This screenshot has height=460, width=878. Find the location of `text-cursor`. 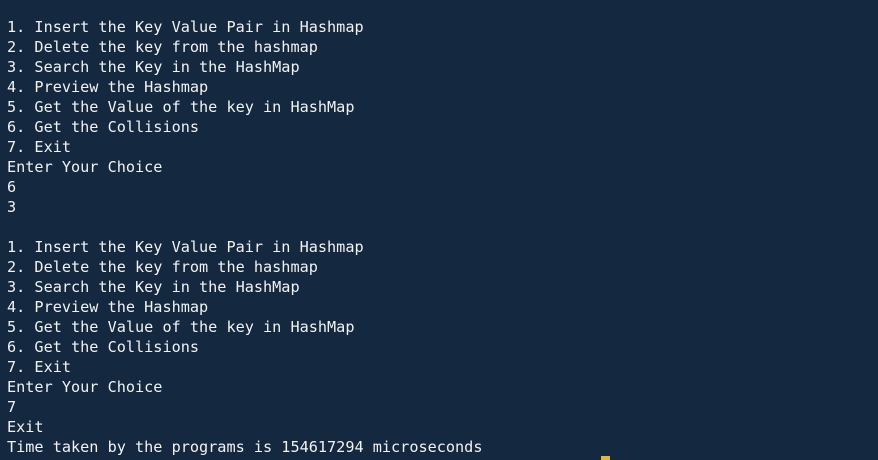

text-cursor is located at coordinates (605, 458).